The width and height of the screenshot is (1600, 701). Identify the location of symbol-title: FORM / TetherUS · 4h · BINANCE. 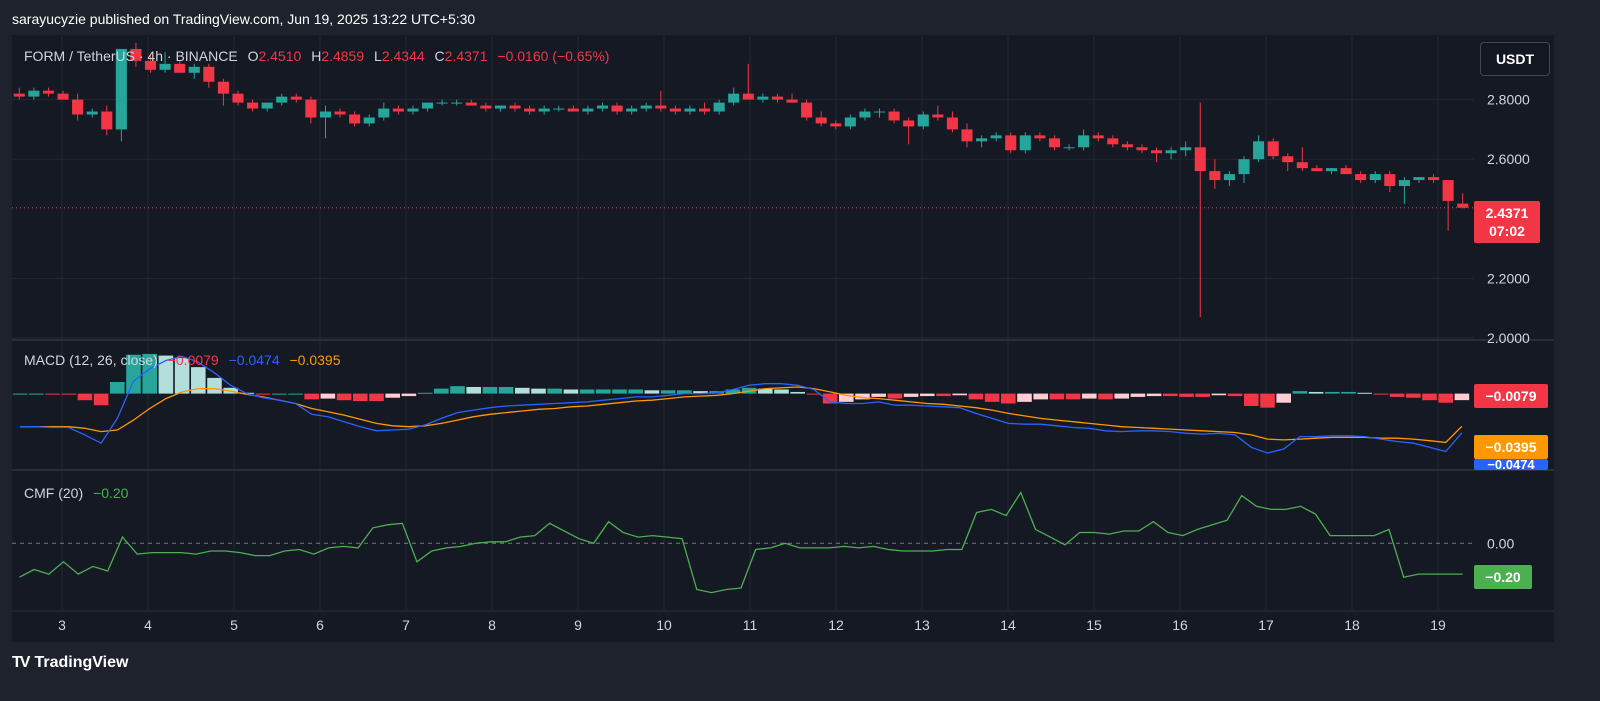
(131, 56).